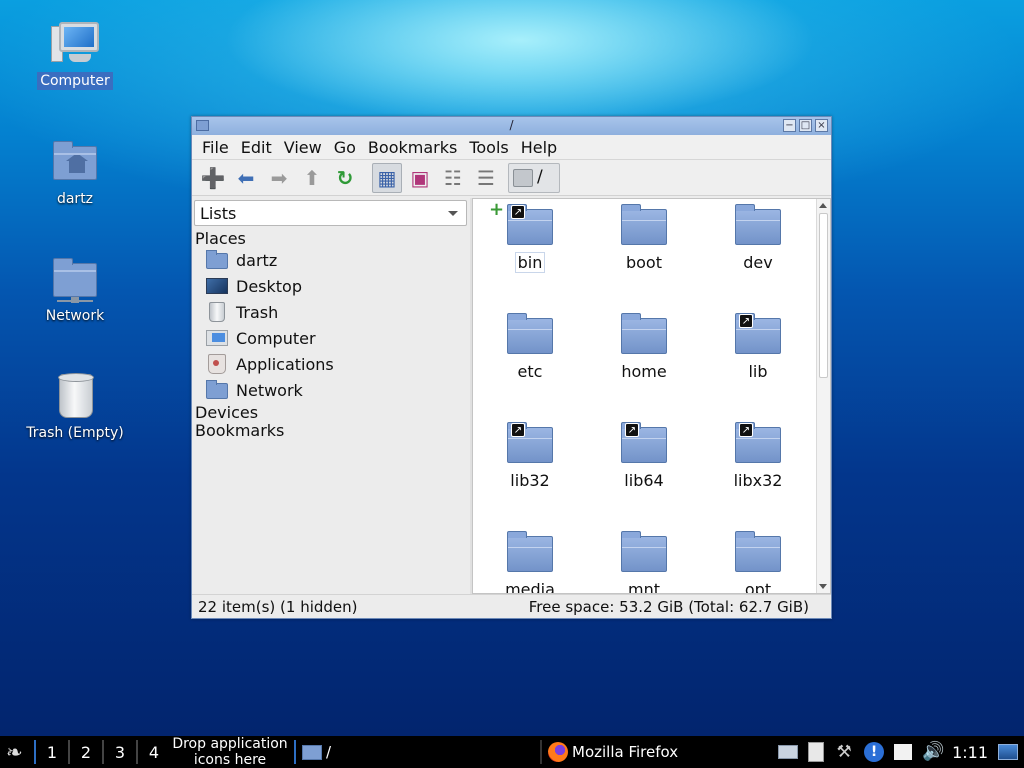  What do you see at coordinates (330, 213) in the screenshot?
I see `side-pane-mode-select: Lists` at bounding box center [330, 213].